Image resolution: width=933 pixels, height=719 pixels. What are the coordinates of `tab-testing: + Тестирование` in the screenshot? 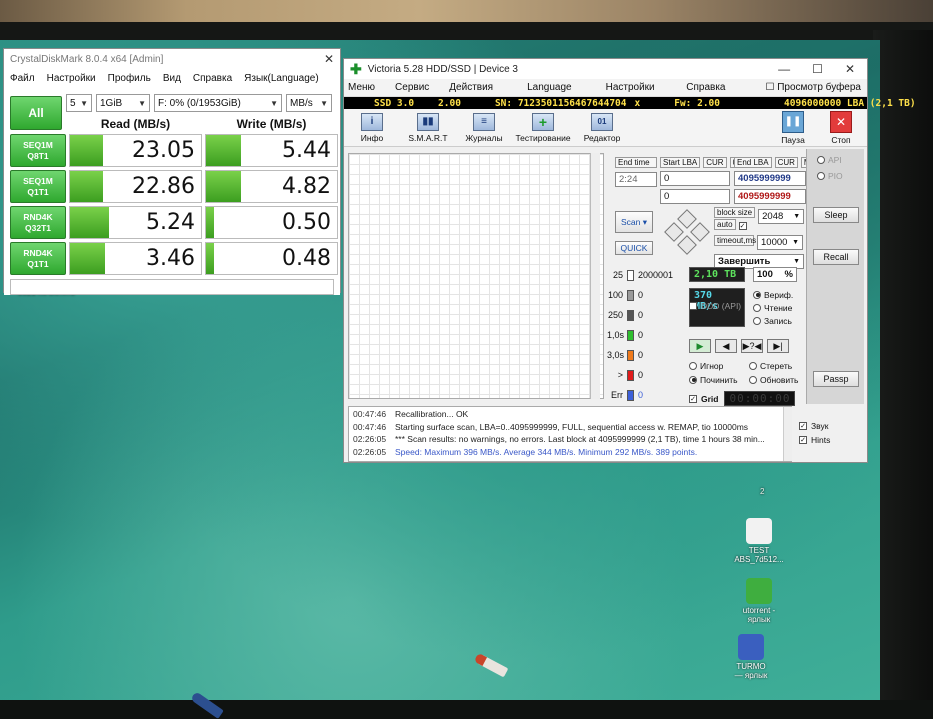 It's located at (543, 127).